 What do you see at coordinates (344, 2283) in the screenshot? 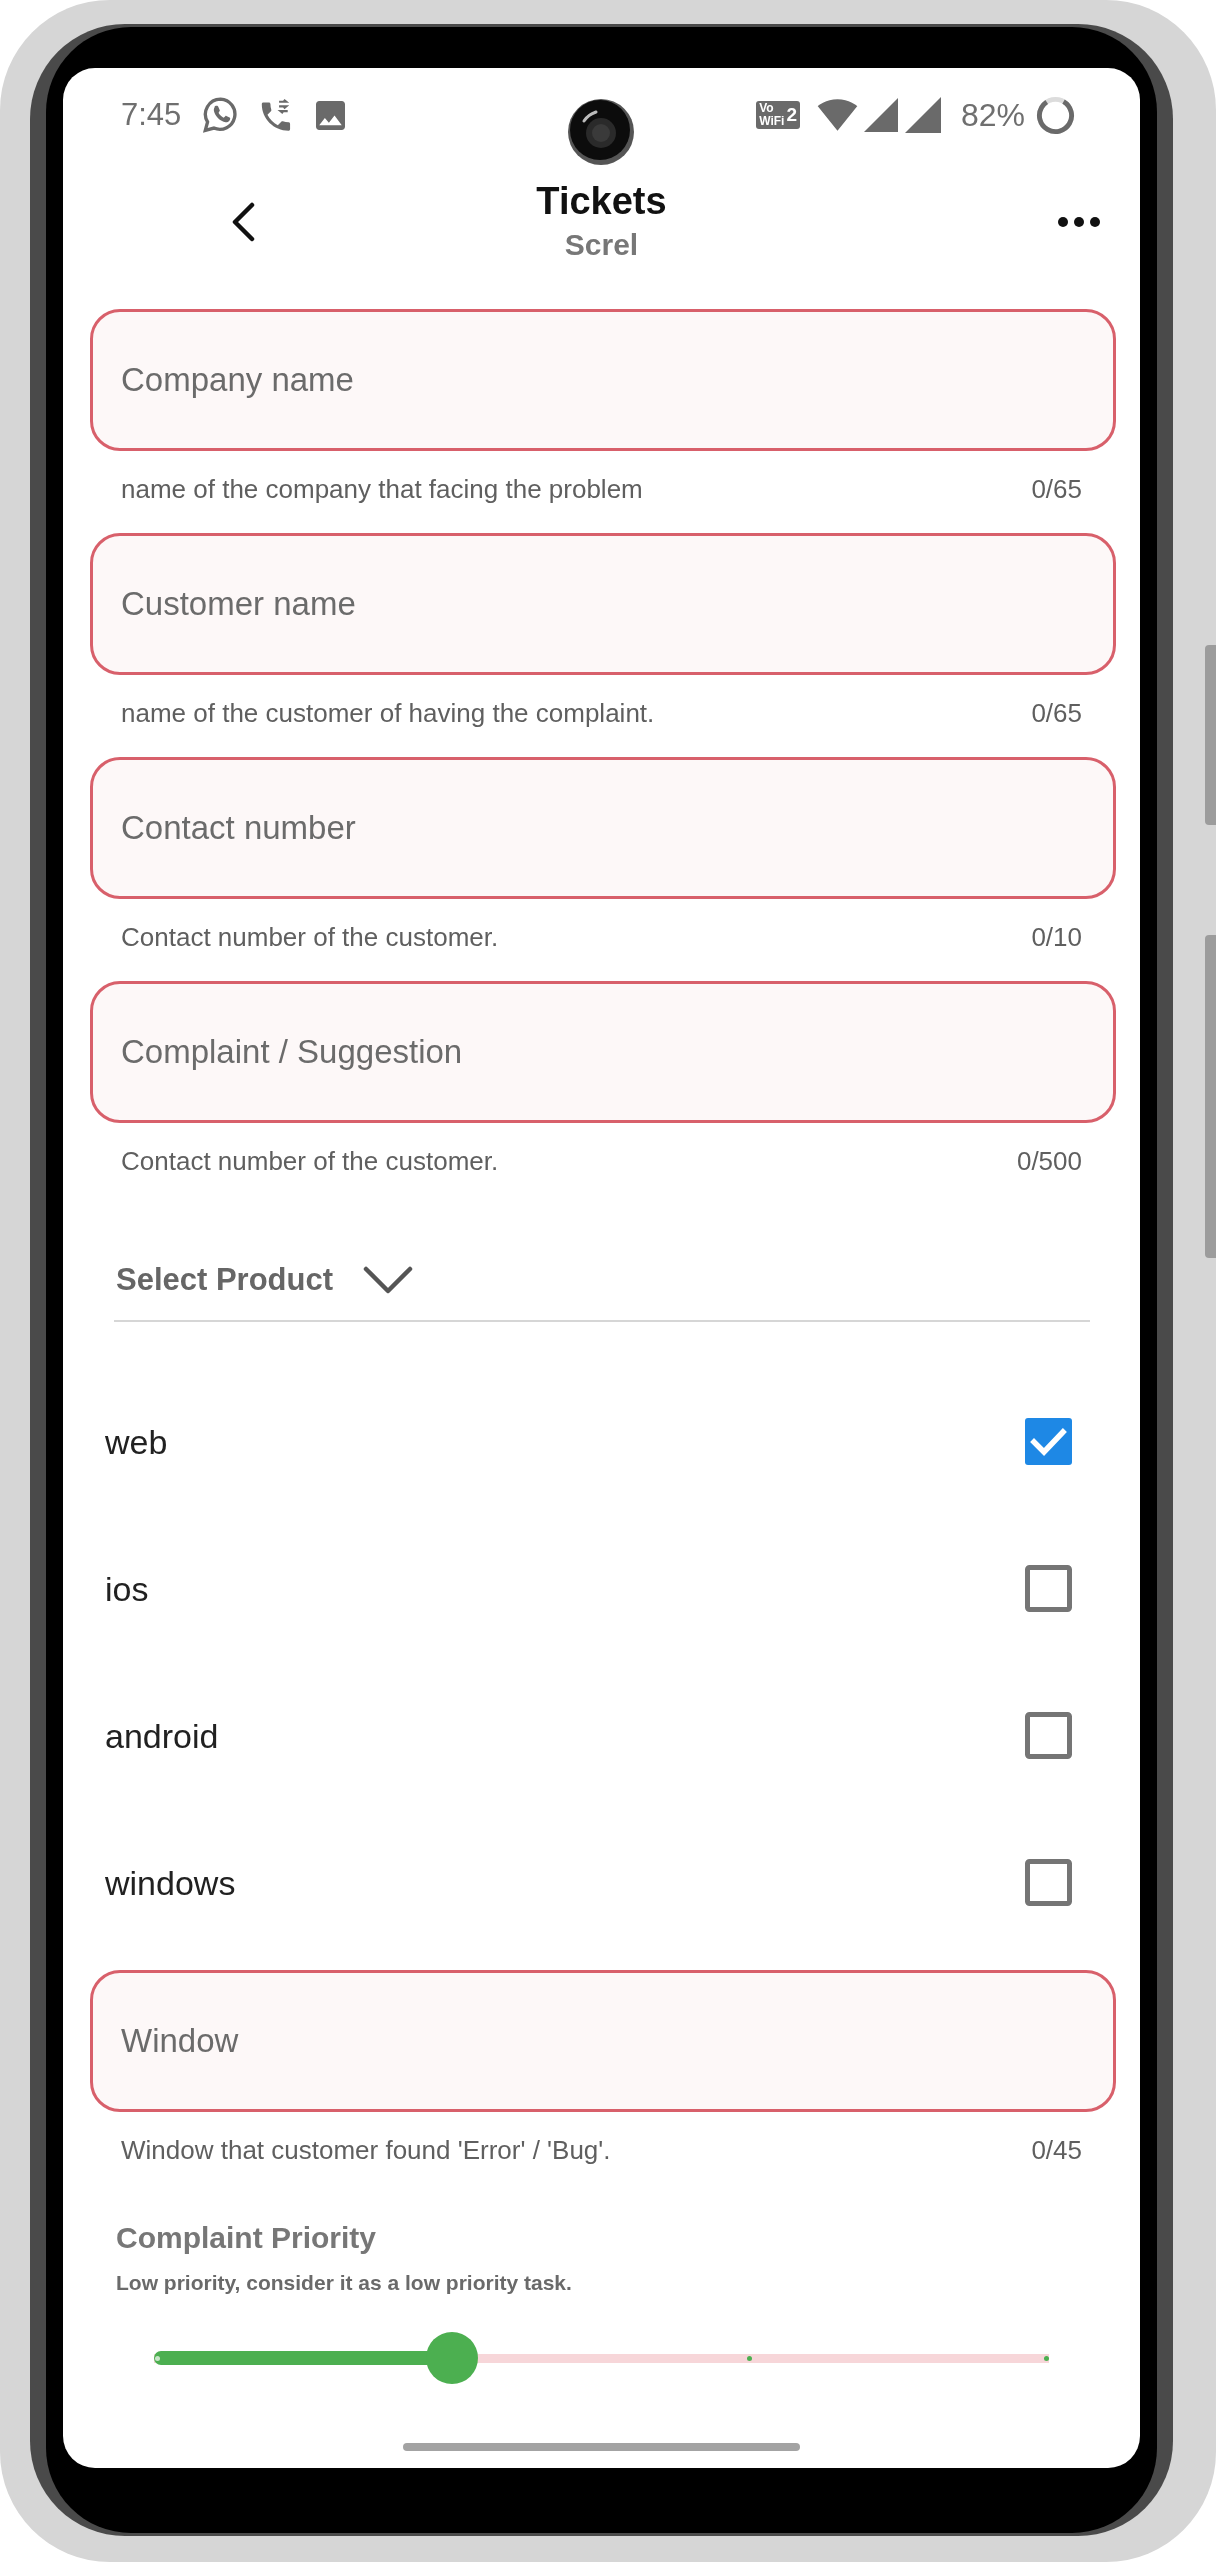
I see `section-description: Low priority, consider it as a low priority task.` at bounding box center [344, 2283].